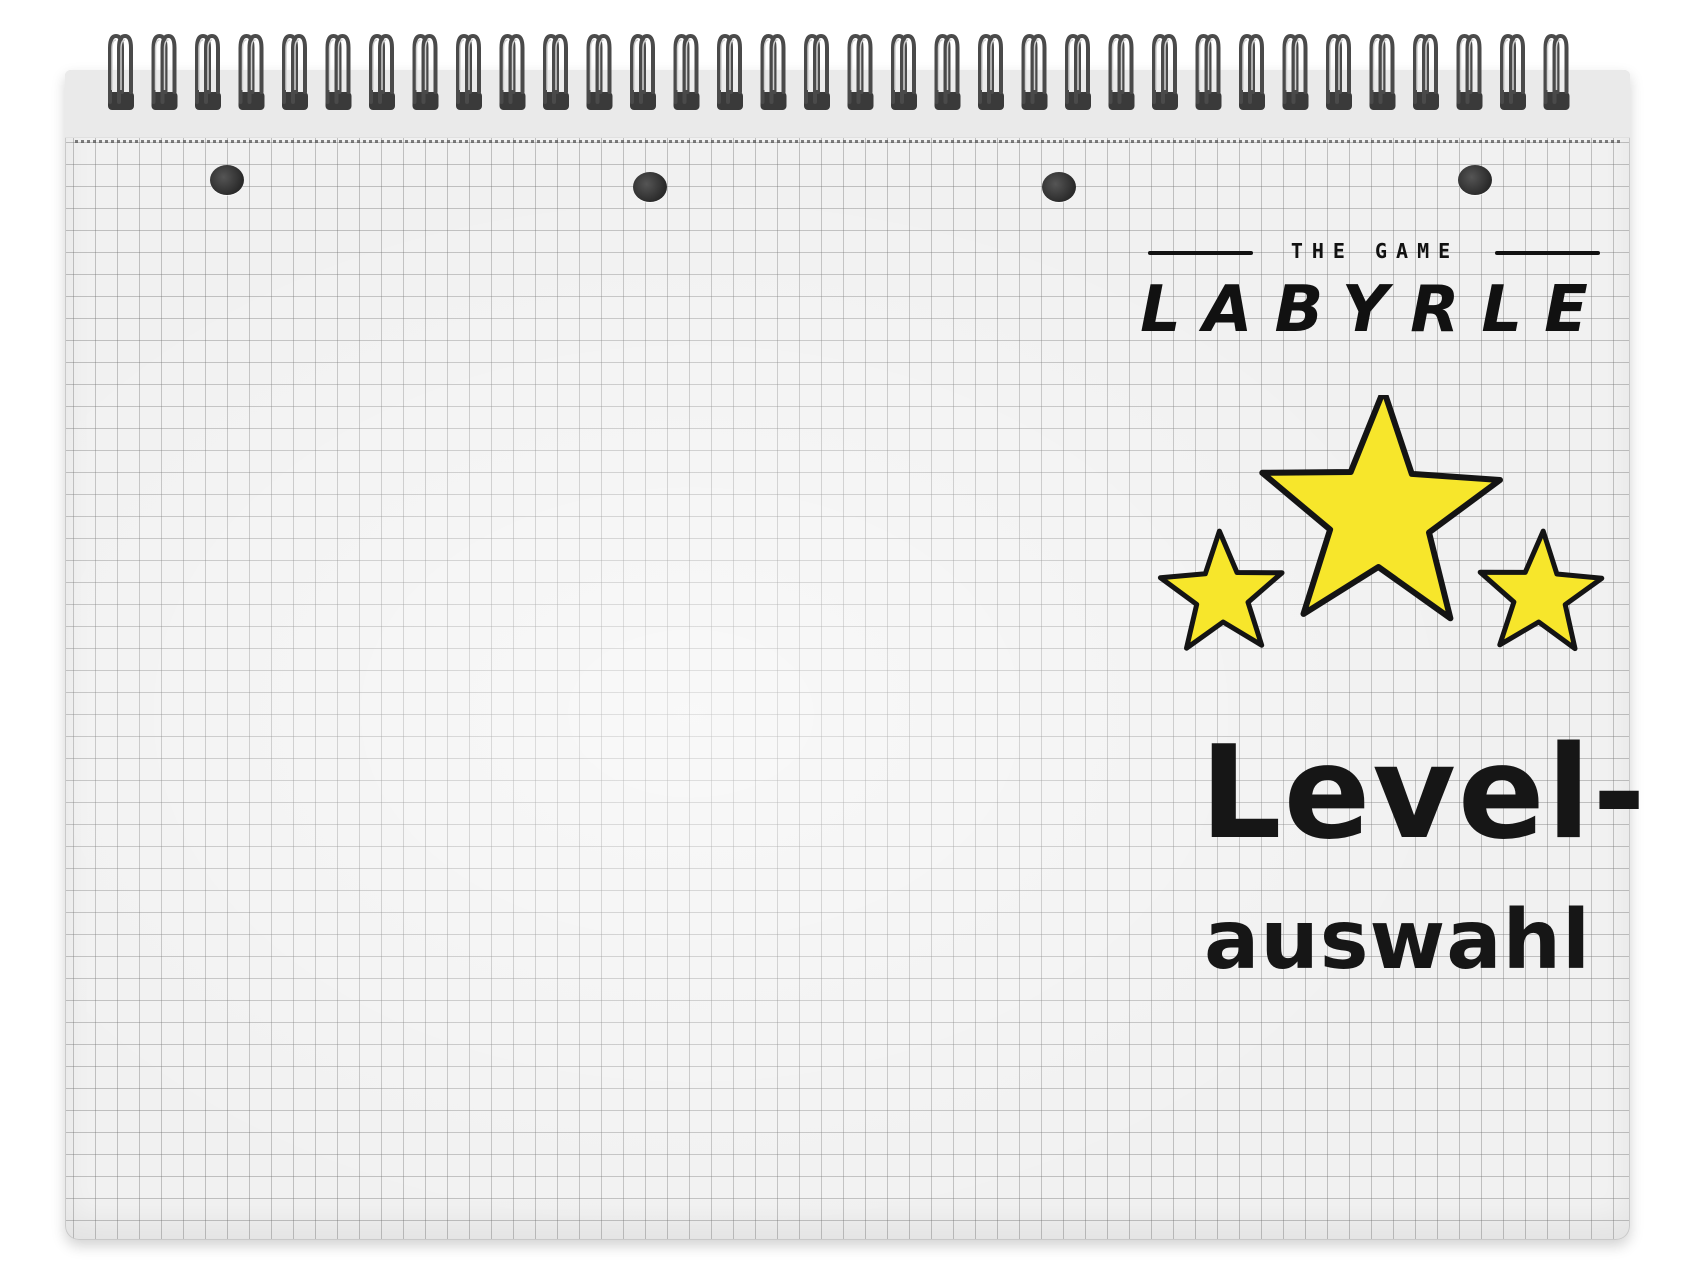 The image size is (1686, 1268). I want to click on star-icon-center, so click(1381, 508).